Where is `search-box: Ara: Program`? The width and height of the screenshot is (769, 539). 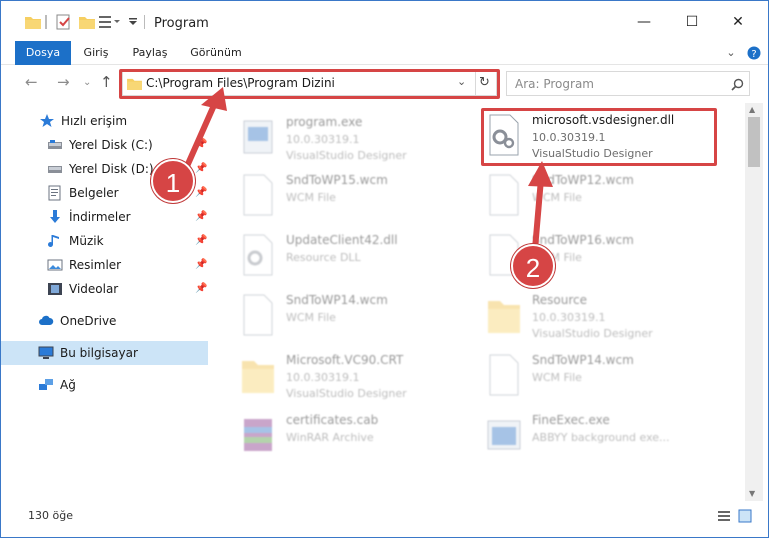
search-box: Ara: Program is located at coordinates (628, 83).